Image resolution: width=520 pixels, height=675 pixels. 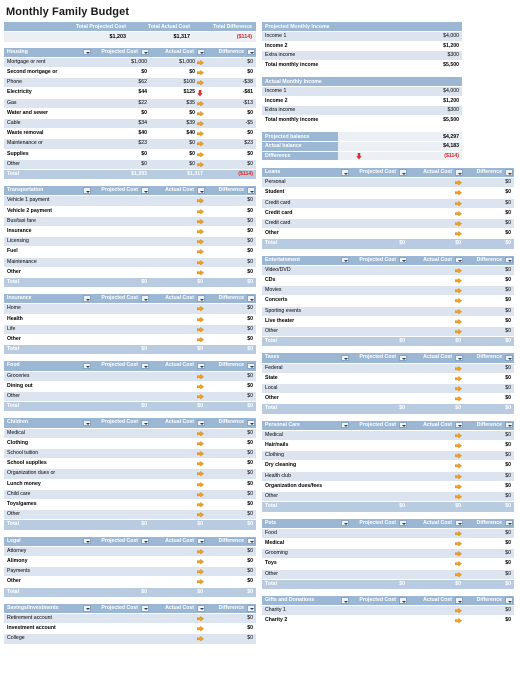 What do you see at coordinates (130, 329) in the screenshot?
I see `table-row: Life $0` at bounding box center [130, 329].